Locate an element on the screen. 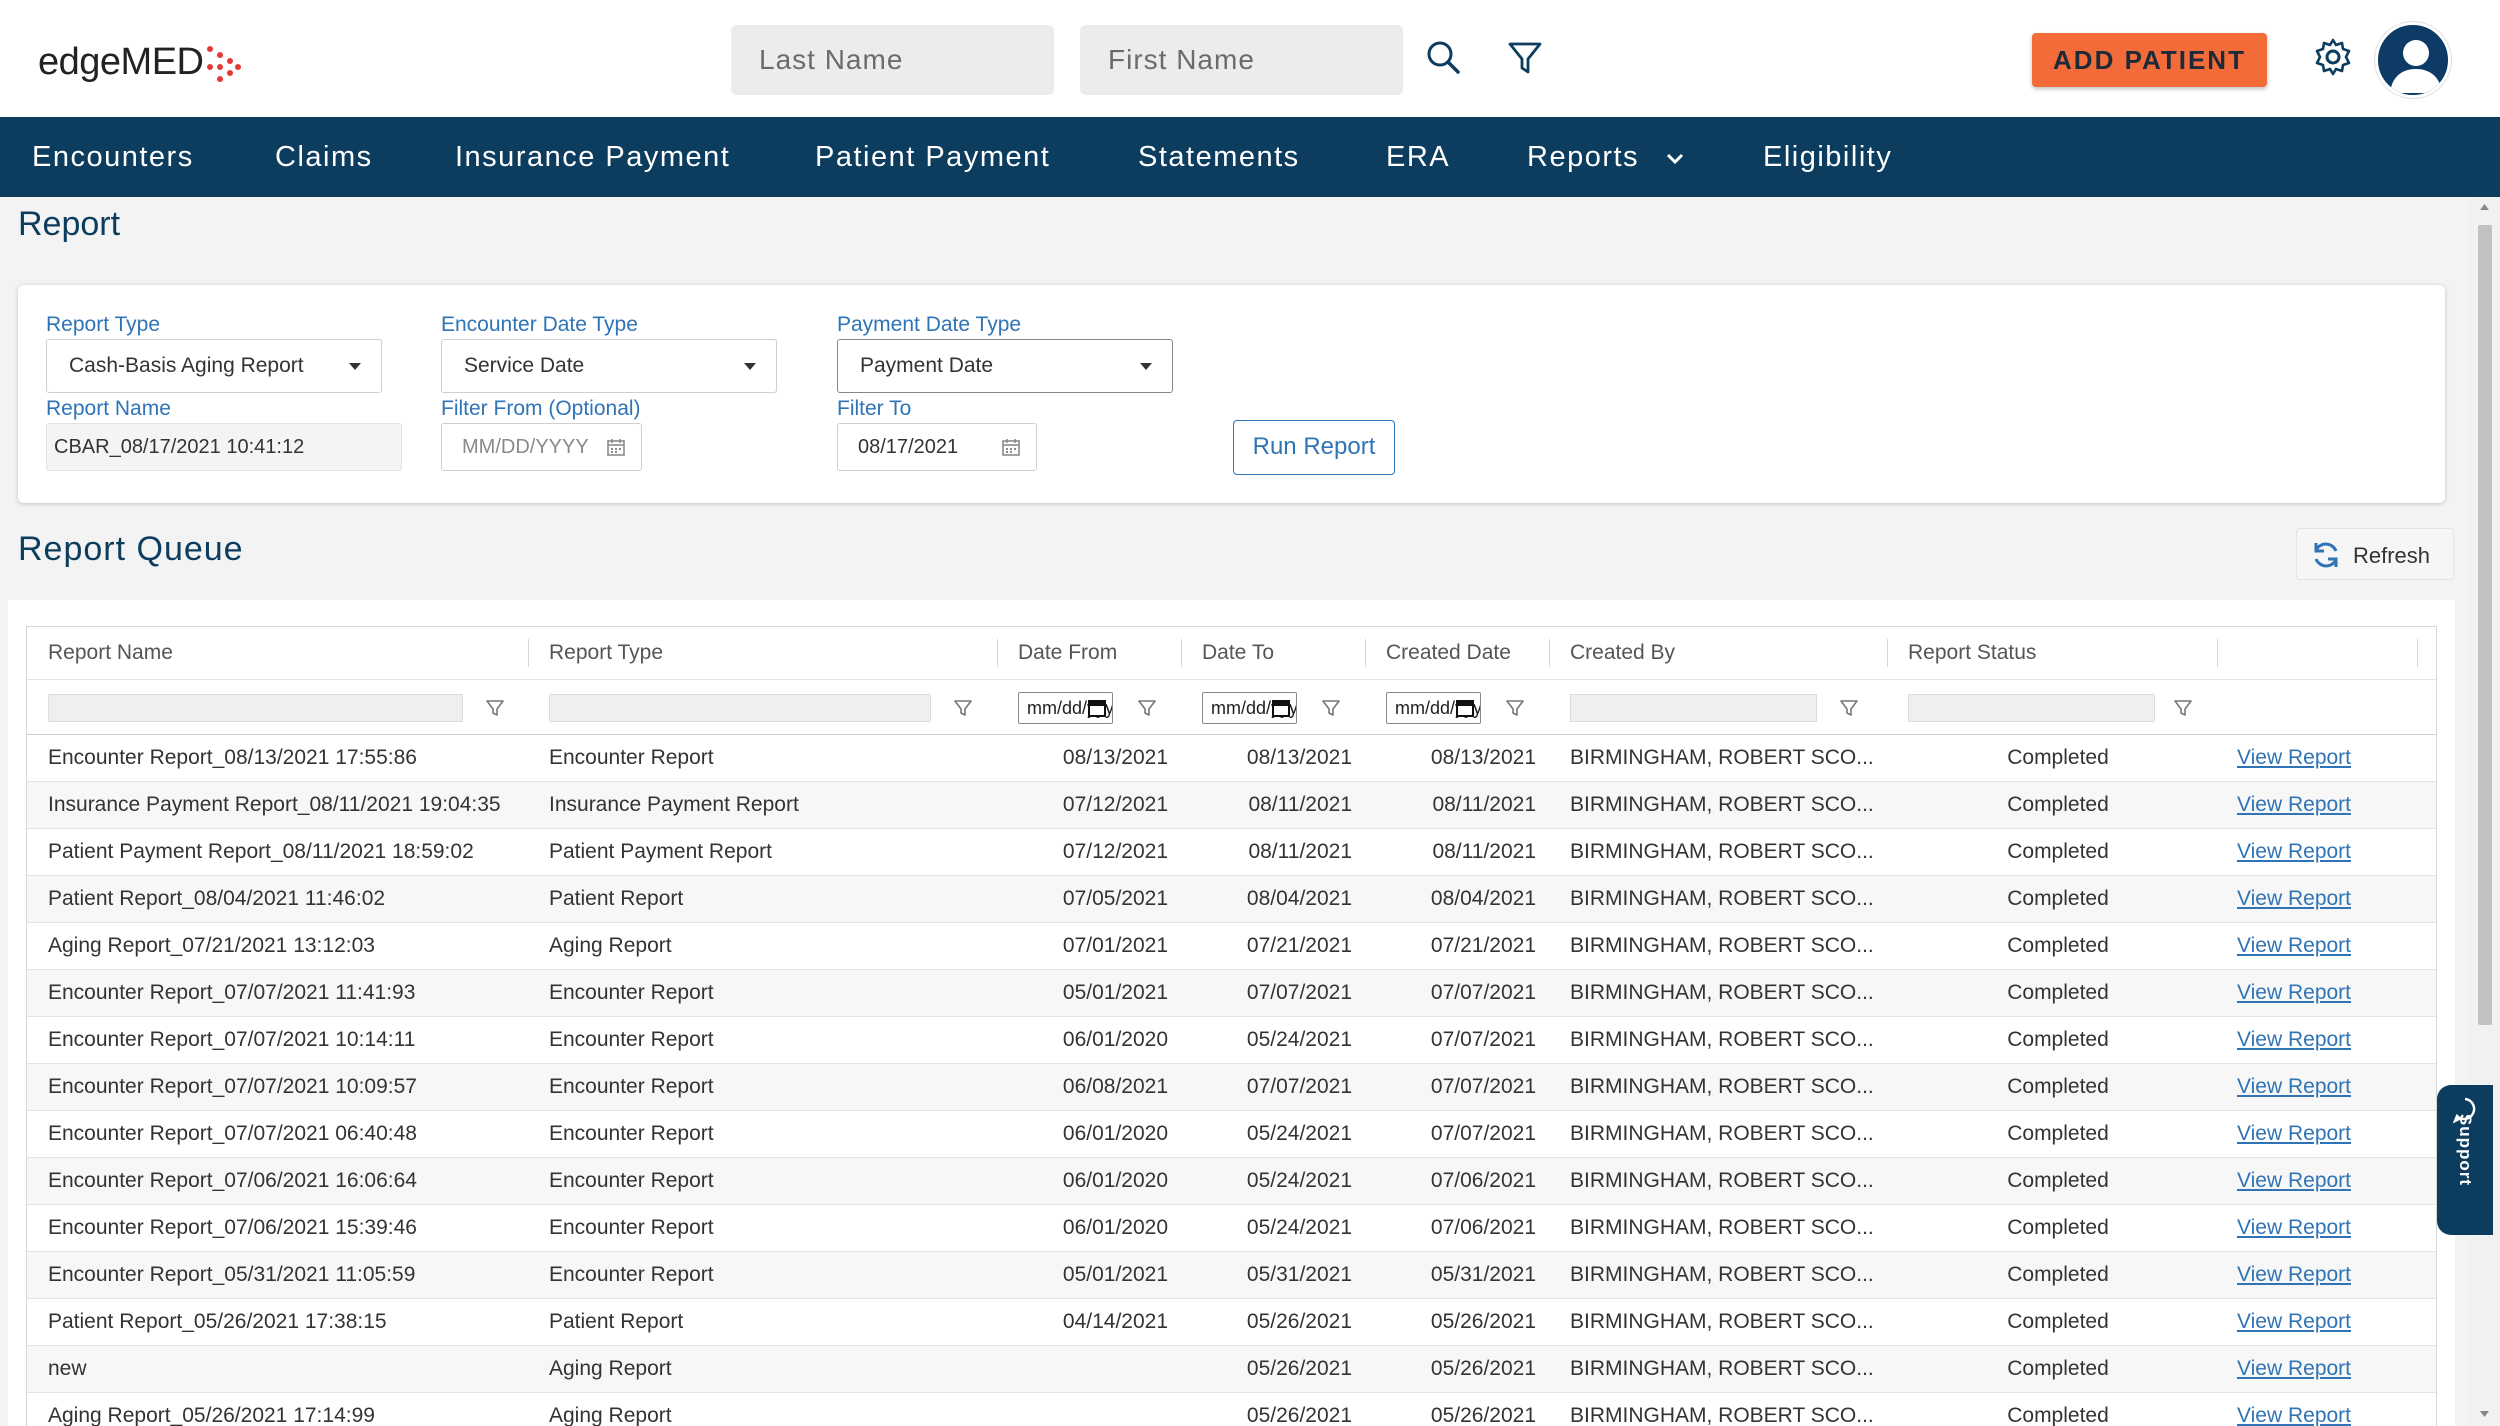  payment-date-type-select: Payment Date is located at coordinates (1005, 366).